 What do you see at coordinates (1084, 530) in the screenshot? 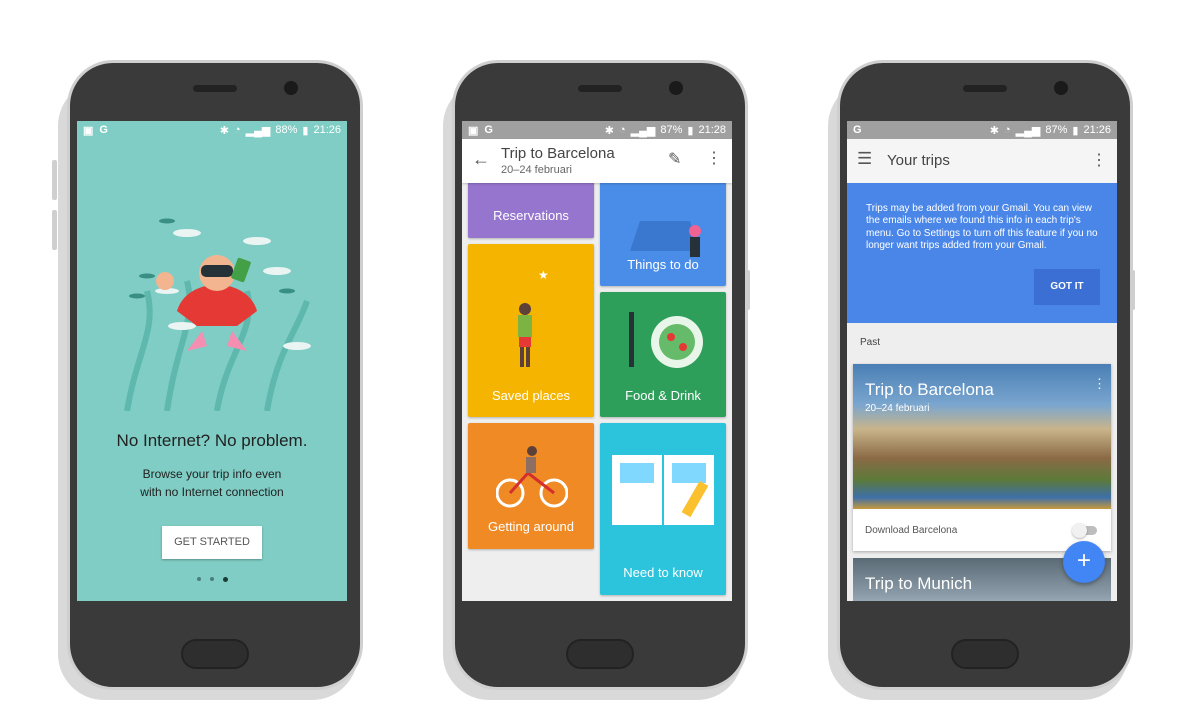
I see `download-toggle` at bounding box center [1084, 530].